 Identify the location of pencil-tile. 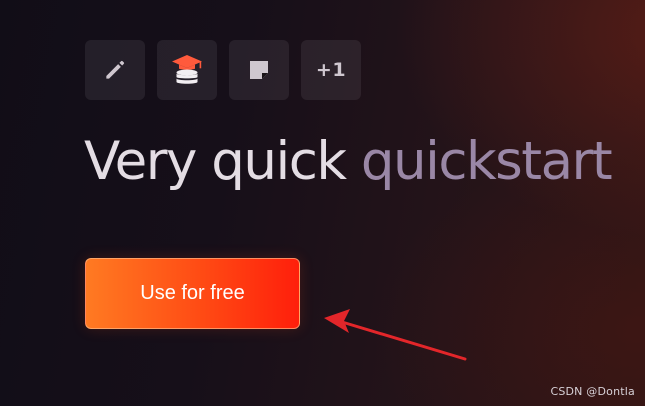
(115, 70).